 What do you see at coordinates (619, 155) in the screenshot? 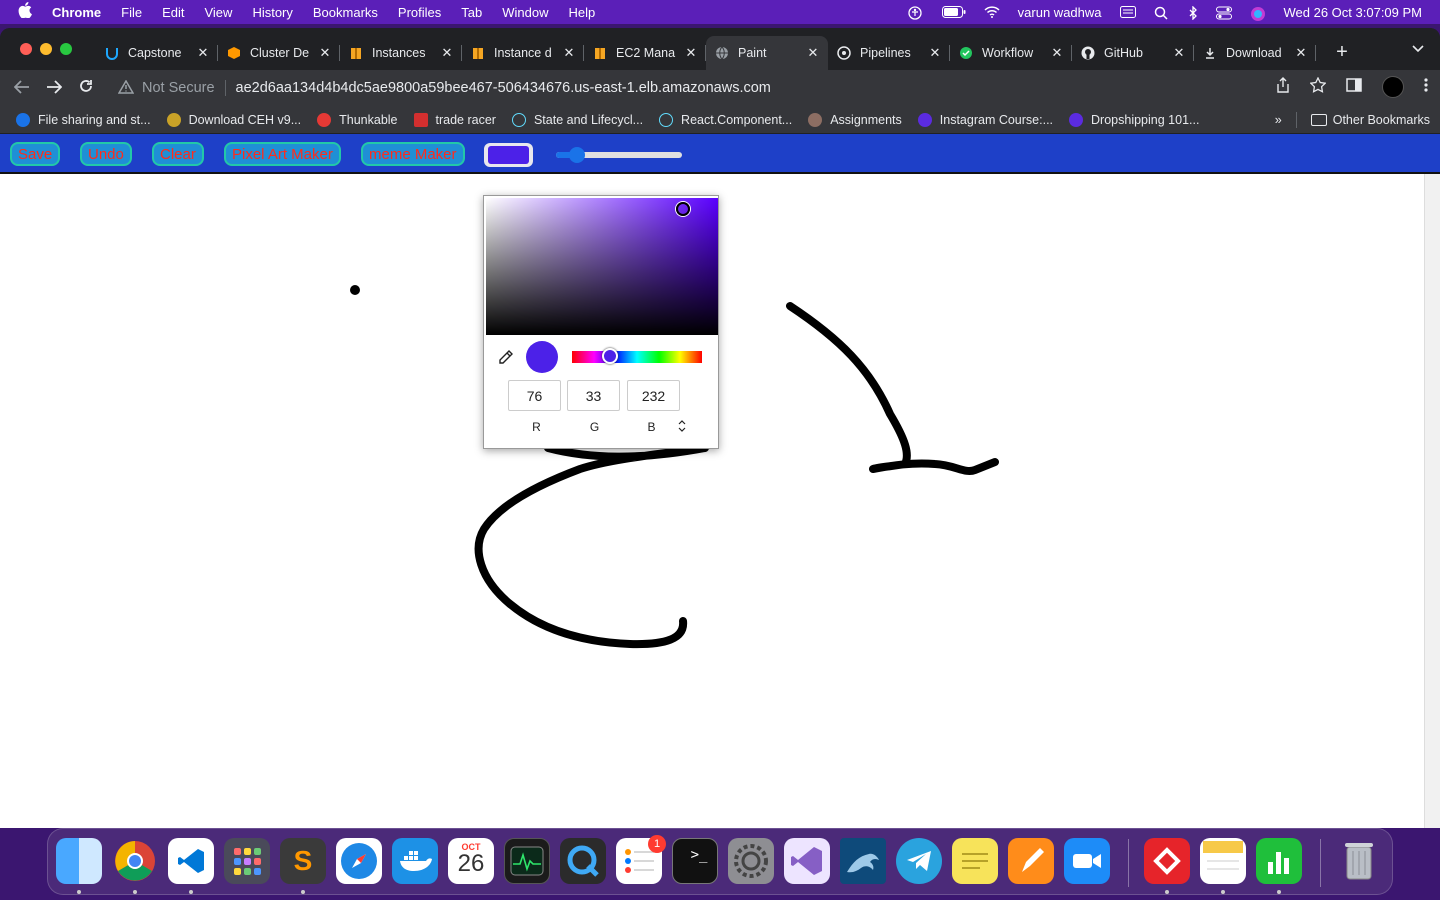
I see `brush-size-slider` at bounding box center [619, 155].